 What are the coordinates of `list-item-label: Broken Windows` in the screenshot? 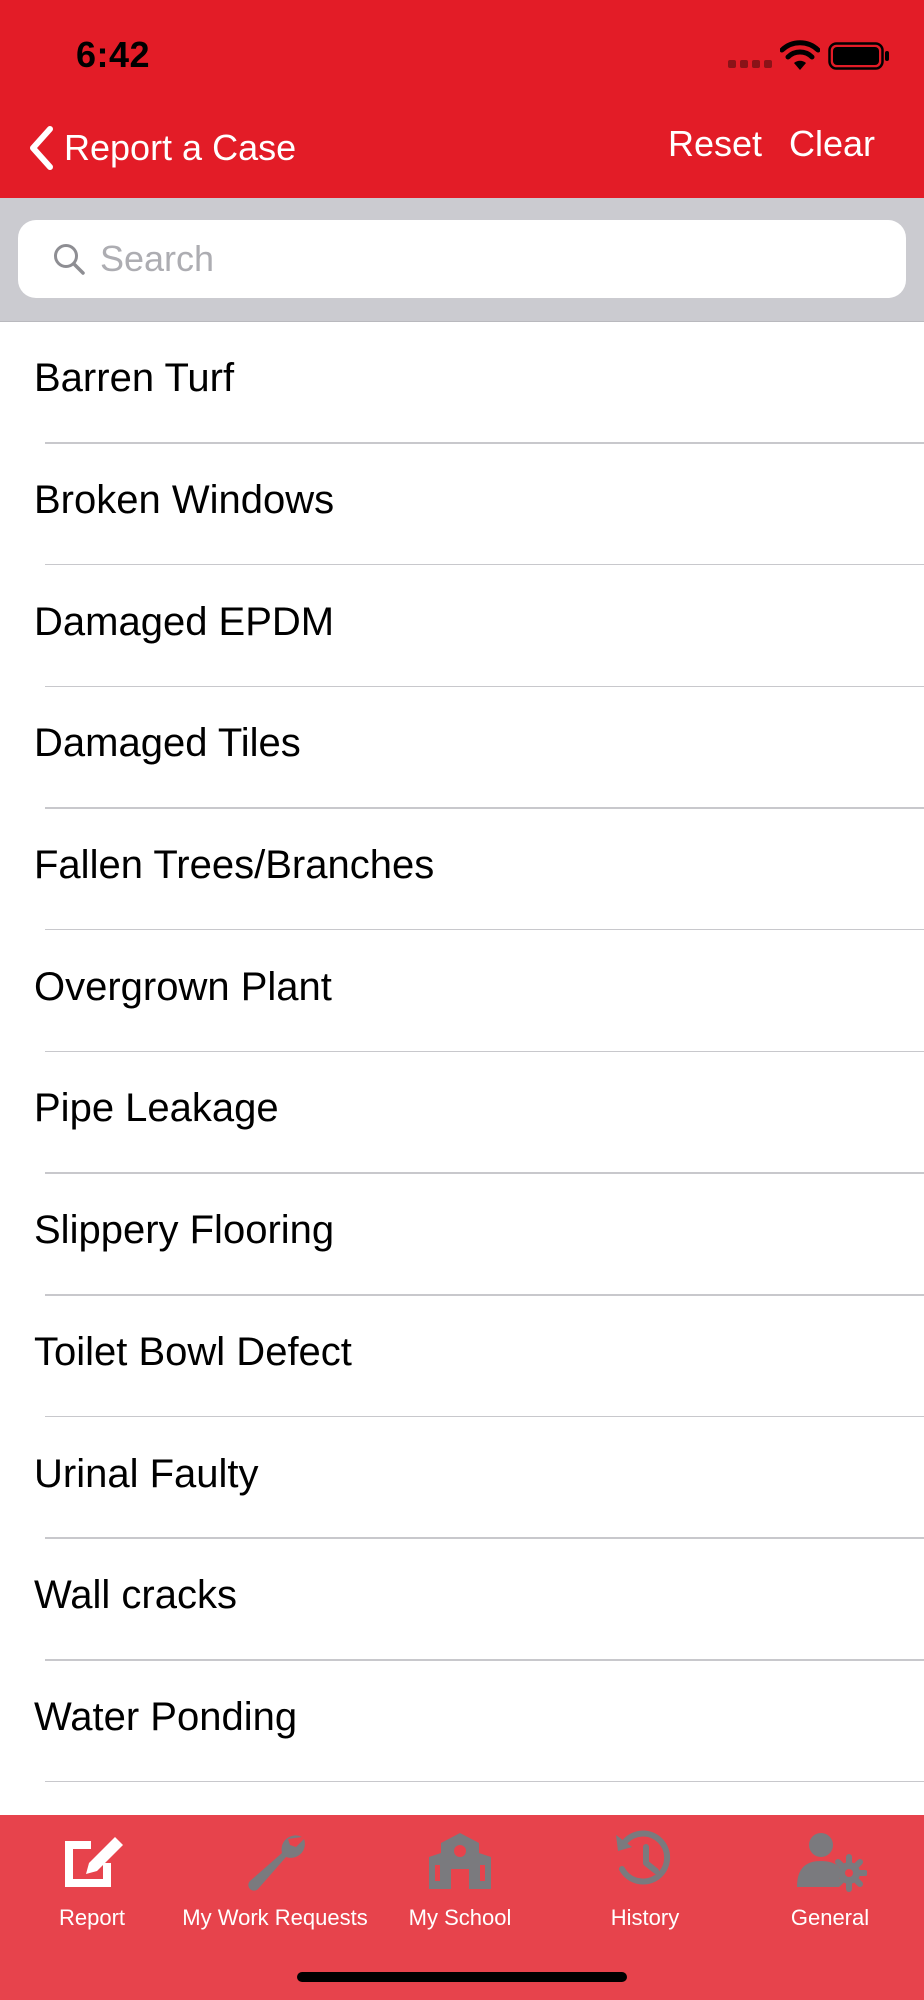 It's located at (184, 500).